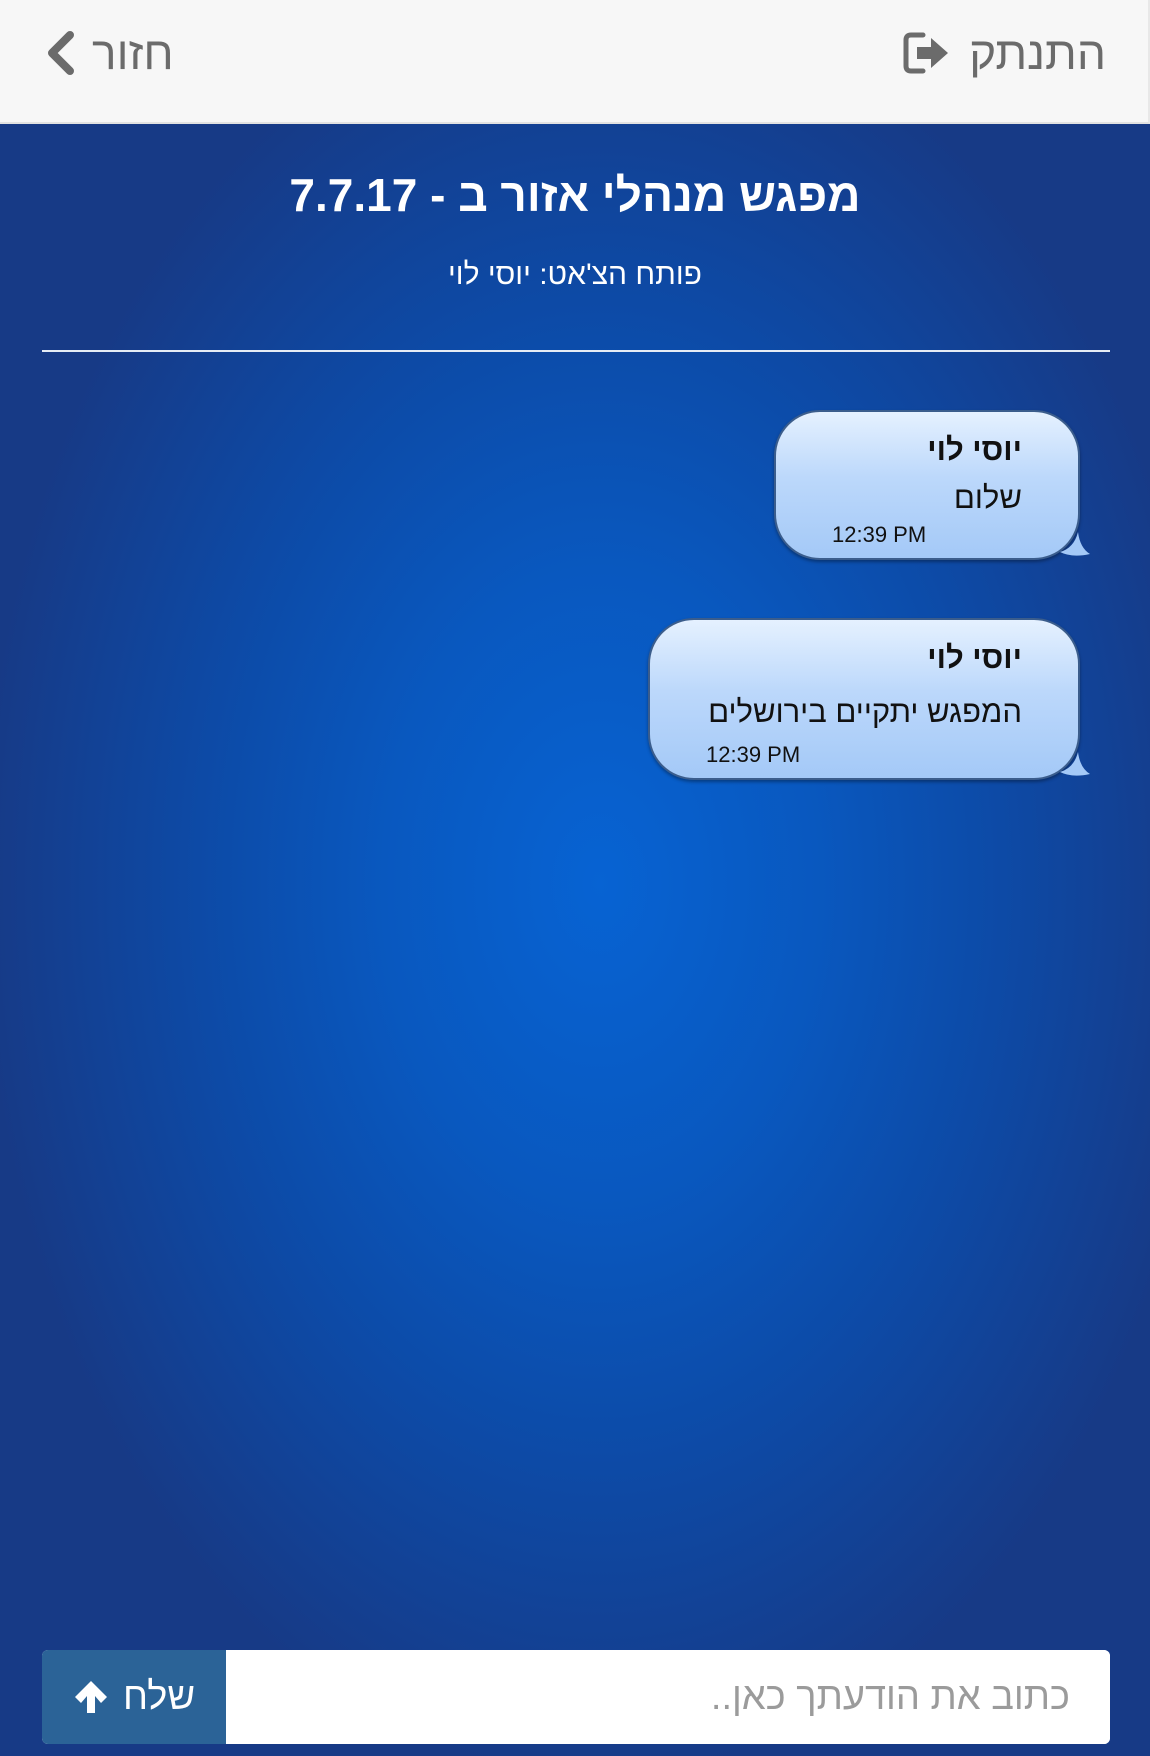 The width and height of the screenshot is (1150, 1756). Describe the element at coordinates (932, 485) in the screenshot. I see `message-bubble: יוסי לוי שלום 12:39 PM` at that location.